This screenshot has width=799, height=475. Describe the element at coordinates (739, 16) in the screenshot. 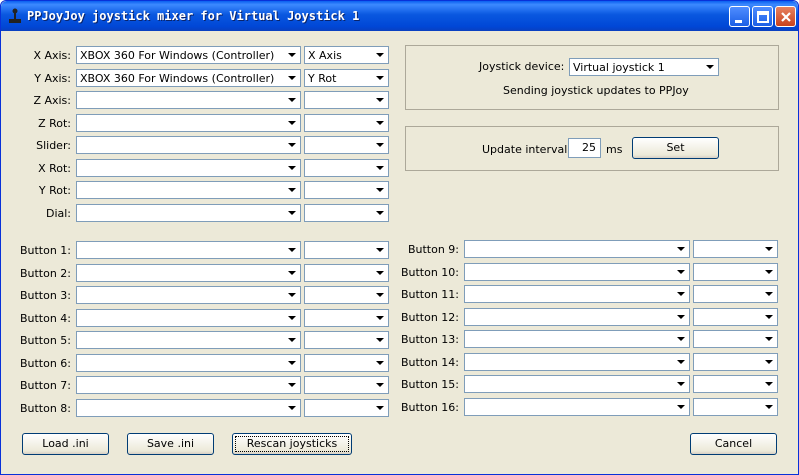

I see `minimize-button` at that location.